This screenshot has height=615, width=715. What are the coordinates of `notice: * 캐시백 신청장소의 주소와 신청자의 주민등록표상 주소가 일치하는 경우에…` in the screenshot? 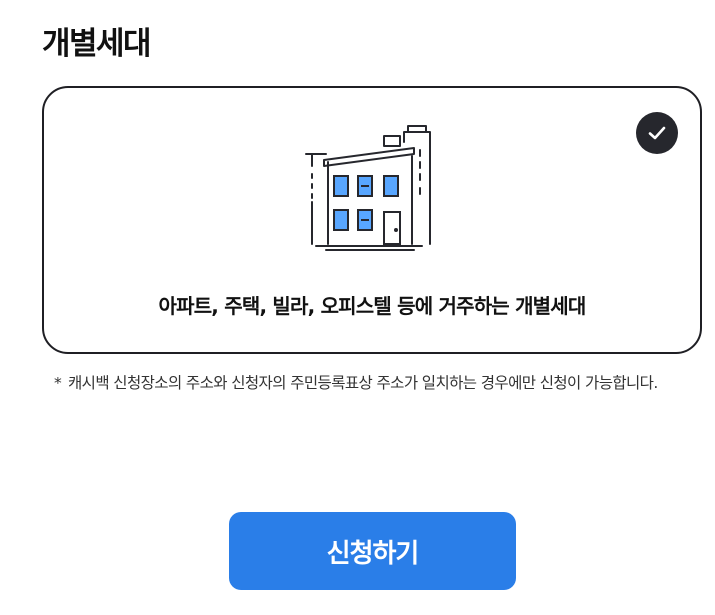 It's located at (369, 383).